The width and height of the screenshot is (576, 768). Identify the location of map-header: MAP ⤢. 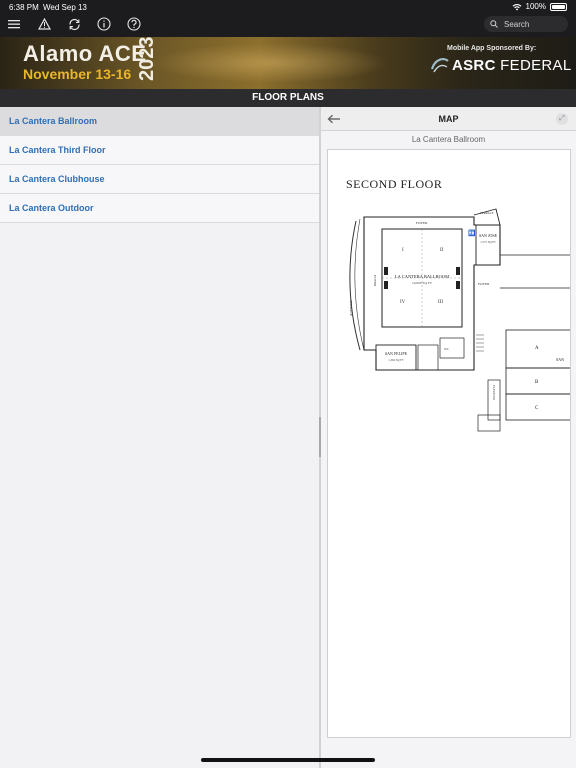
(448, 119).